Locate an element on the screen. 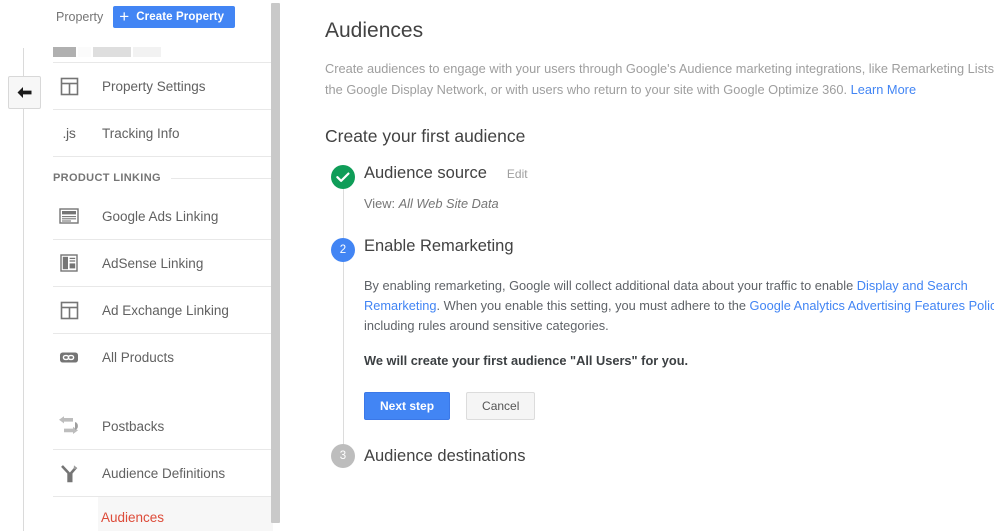 This screenshot has width=994, height=531. sidebar-item-label: Ad Exchange Linking is located at coordinates (165, 310).